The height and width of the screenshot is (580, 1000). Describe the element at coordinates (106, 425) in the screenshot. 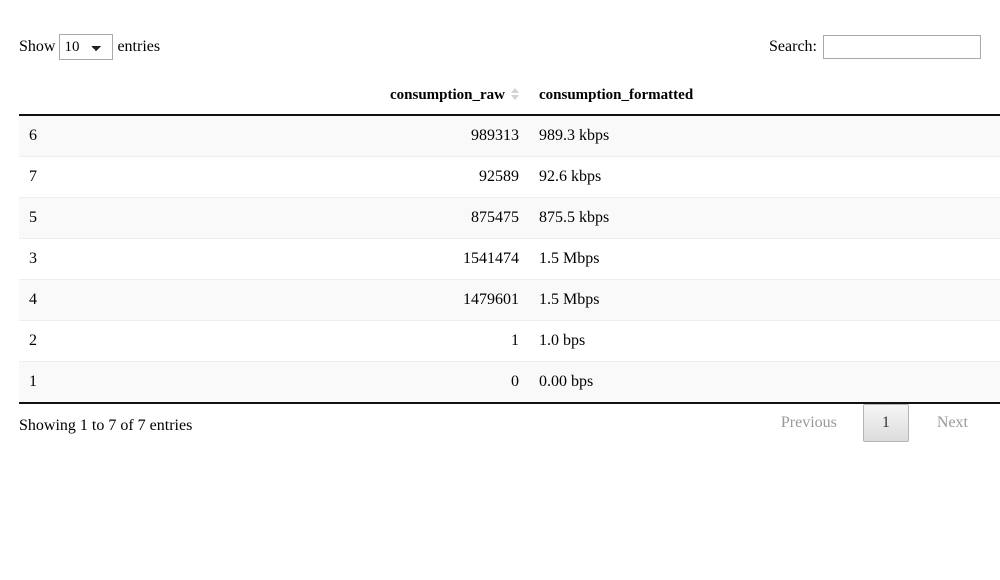

I see `table-info: Showing 1 to 7 of 7 entries` at that location.